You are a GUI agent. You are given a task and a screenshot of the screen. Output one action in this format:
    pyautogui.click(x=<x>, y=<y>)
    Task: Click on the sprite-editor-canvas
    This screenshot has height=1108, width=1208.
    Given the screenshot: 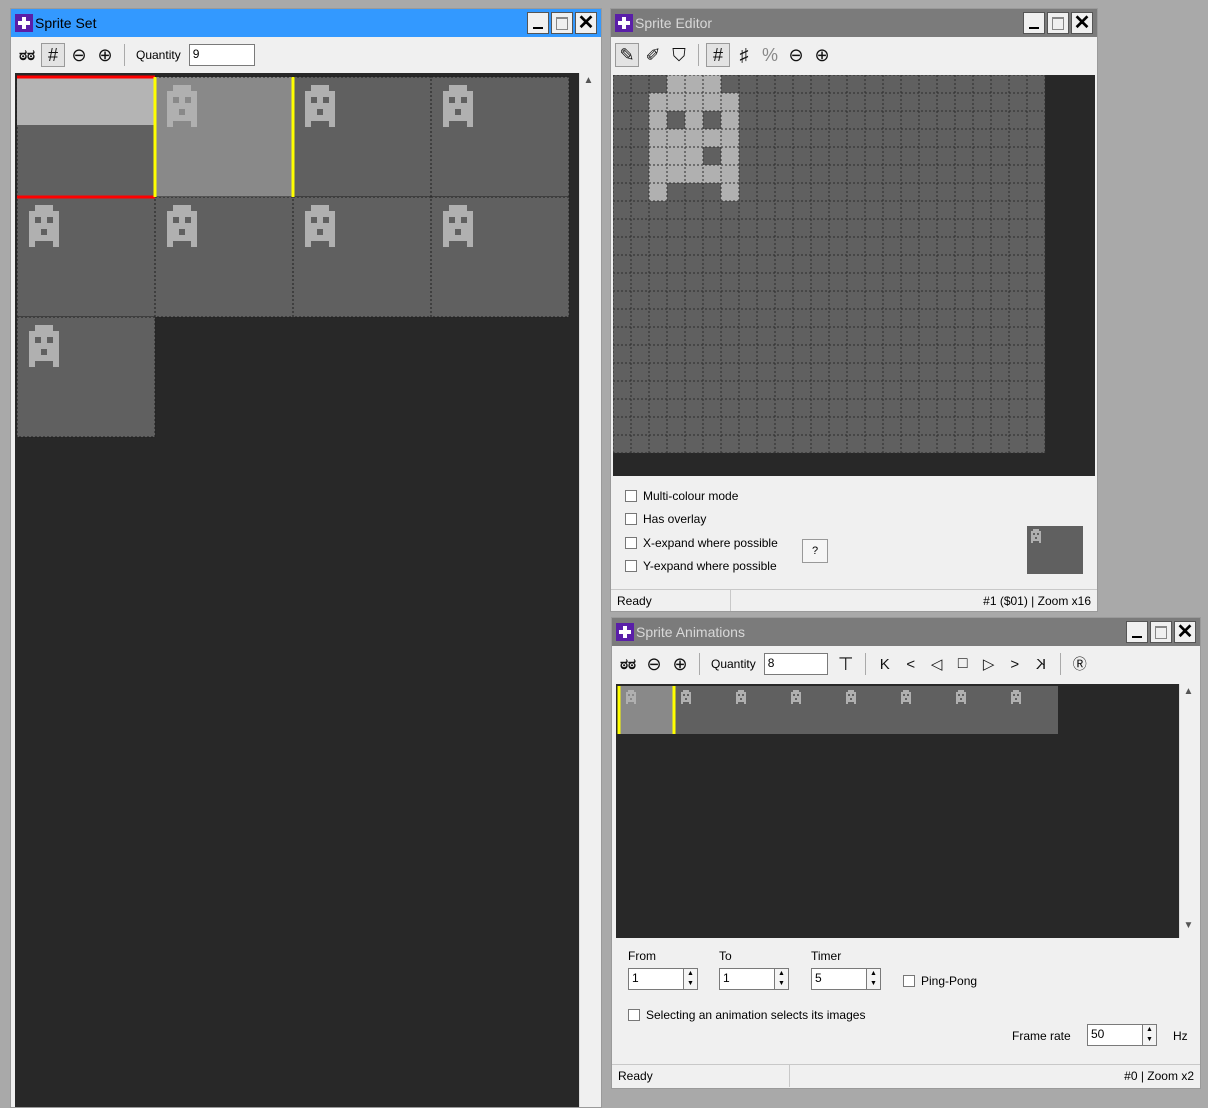 What is the action you would take?
    pyautogui.click(x=854, y=275)
    